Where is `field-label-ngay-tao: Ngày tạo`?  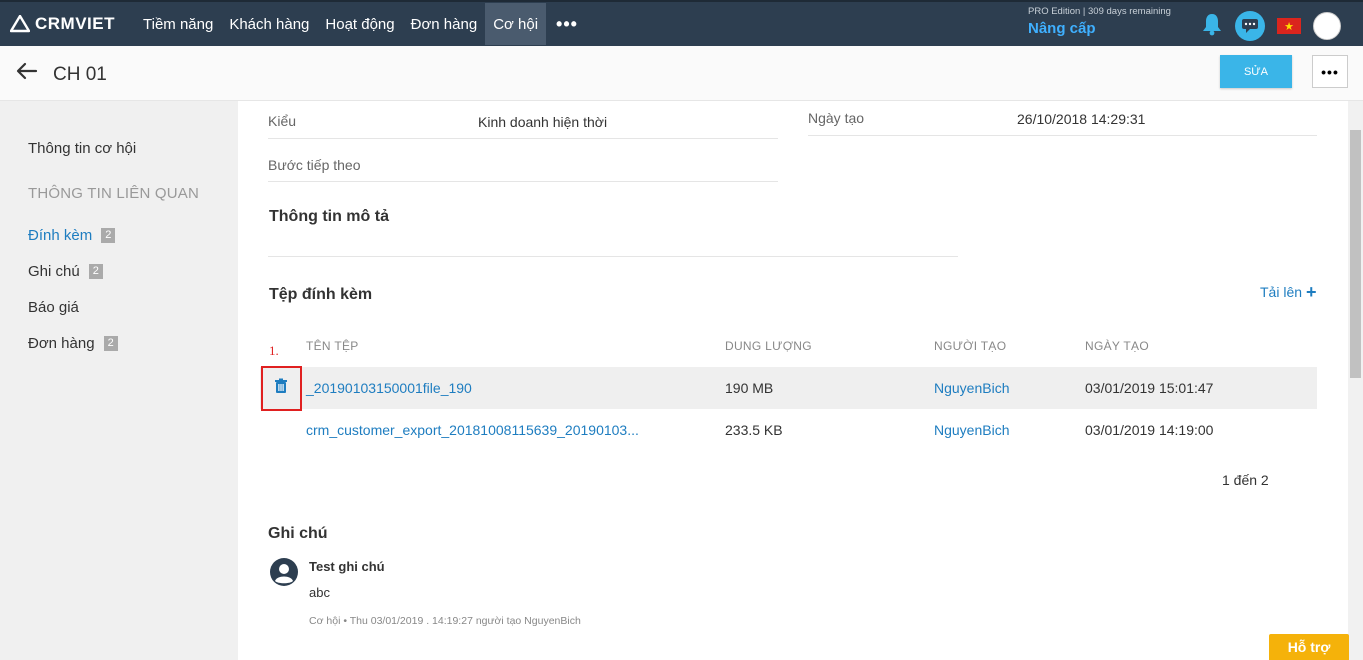 field-label-ngay-tao: Ngày tạo is located at coordinates (836, 118).